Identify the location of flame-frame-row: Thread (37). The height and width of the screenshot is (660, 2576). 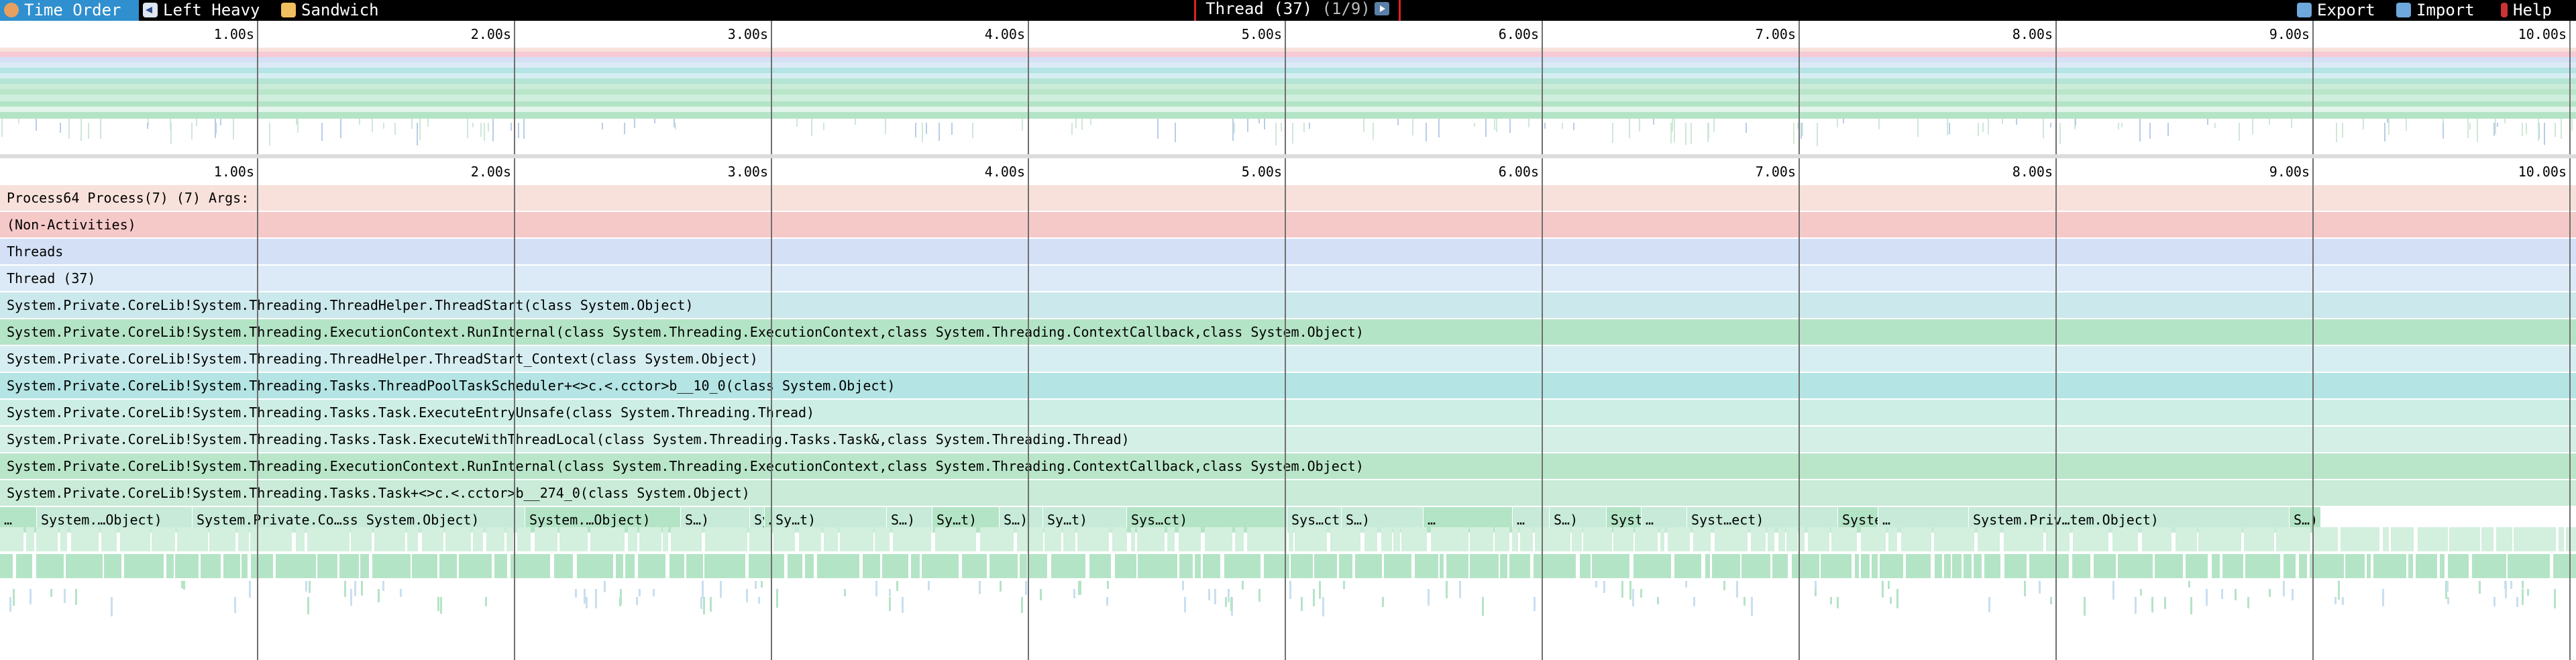
(1288, 279).